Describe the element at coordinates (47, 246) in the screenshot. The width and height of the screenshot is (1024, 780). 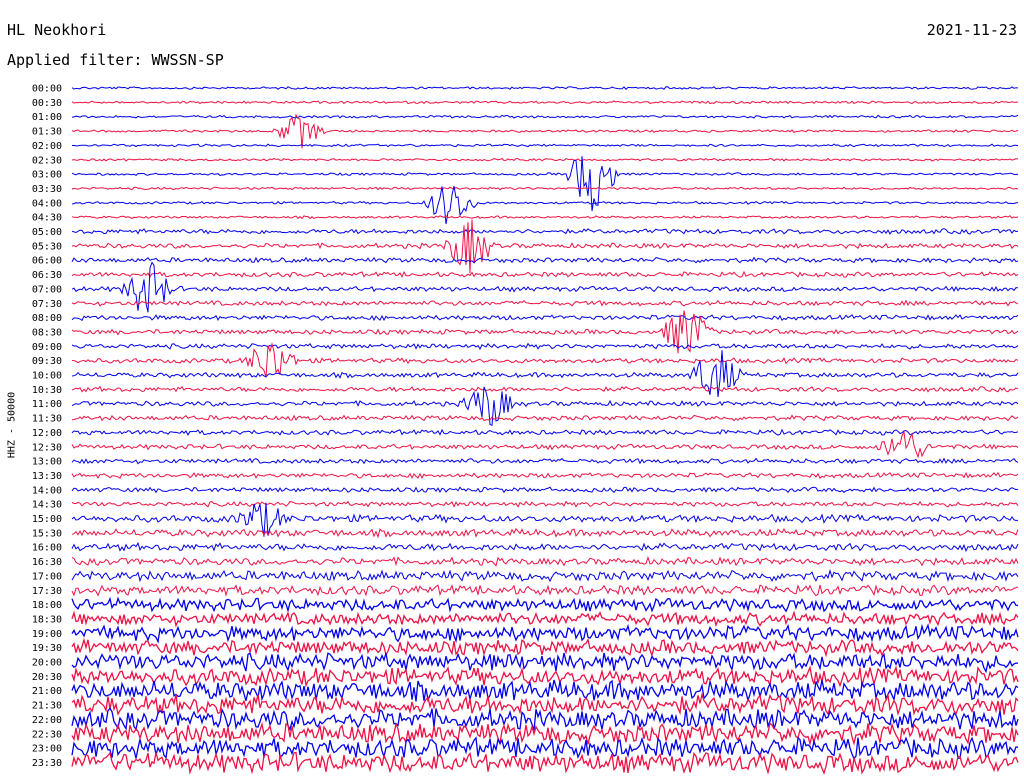
I see `time-tick-label: 05:30` at that location.